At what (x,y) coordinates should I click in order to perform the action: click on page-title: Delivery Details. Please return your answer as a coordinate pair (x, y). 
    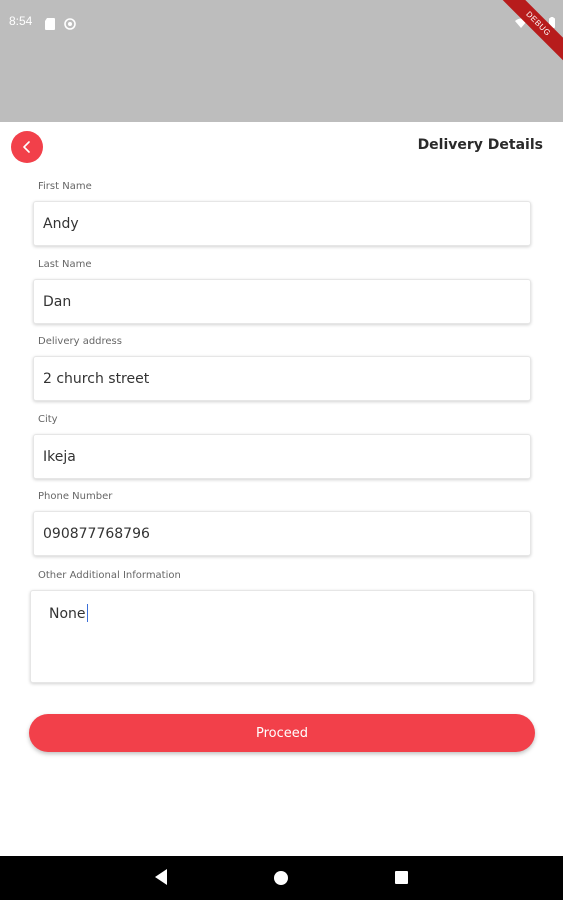
    Looking at the image, I should click on (480, 145).